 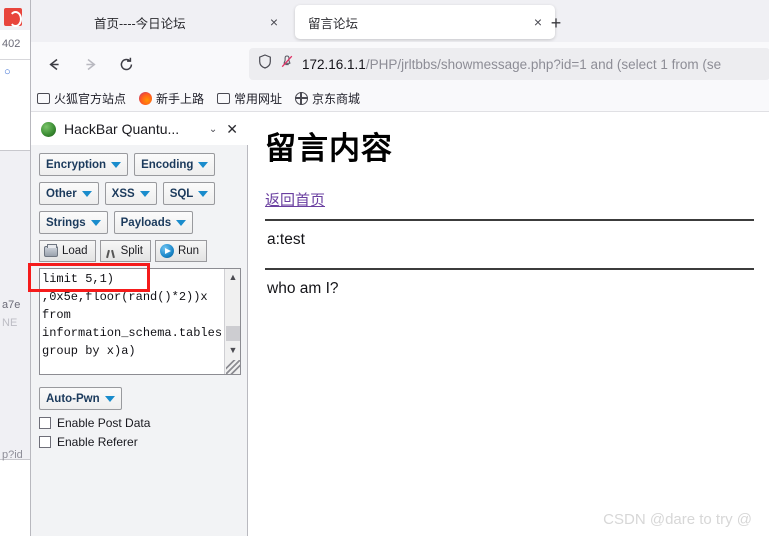 What do you see at coordinates (51, 250) in the screenshot?
I see `load-icon` at bounding box center [51, 250].